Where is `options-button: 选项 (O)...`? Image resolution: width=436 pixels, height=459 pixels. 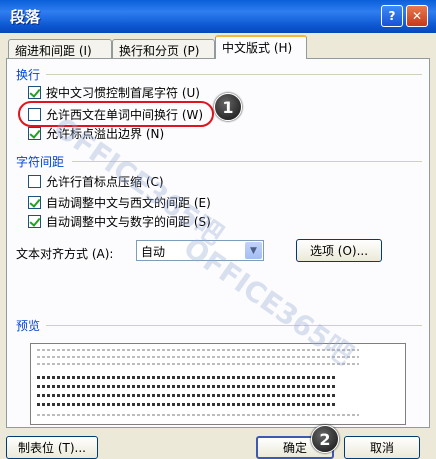 options-button: 选项 (O)... is located at coordinates (339, 250).